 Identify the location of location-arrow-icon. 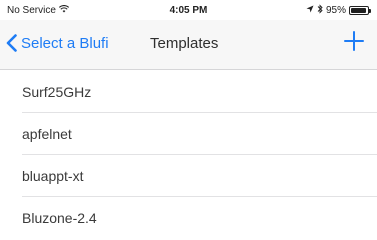
(310, 10).